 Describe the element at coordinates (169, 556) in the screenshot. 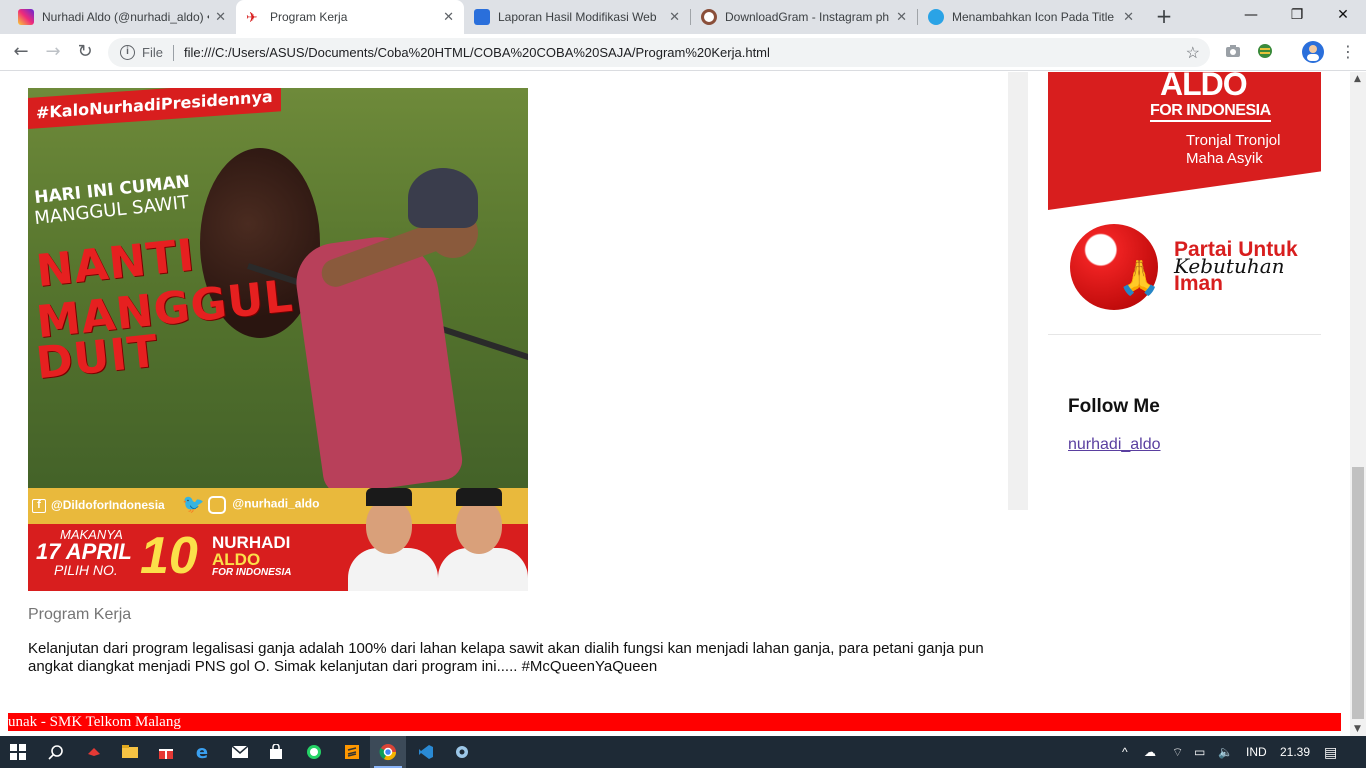

I see `ballot-number: 10` at that location.